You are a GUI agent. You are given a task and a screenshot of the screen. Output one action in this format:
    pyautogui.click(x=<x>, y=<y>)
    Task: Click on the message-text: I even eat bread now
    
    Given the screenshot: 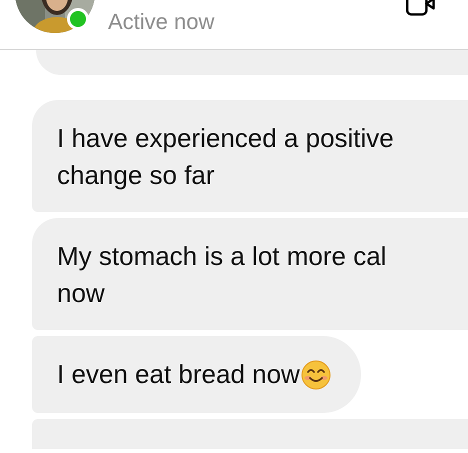 What is the action you would take?
    pyautogui.click(x=178, y=374)
    